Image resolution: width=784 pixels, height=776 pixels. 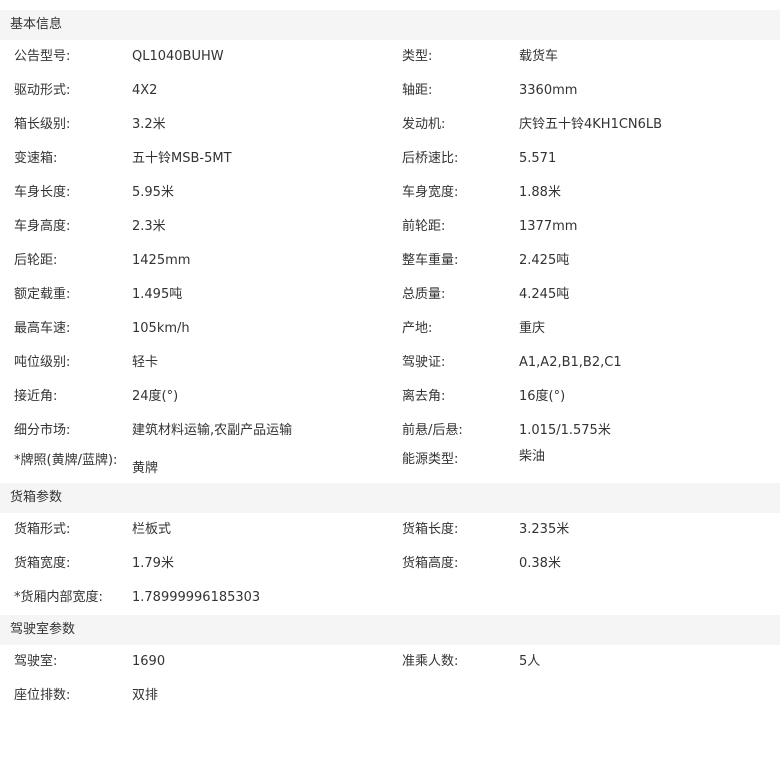 What do you see at coordinates (36, 260) in the screenshot?
I see `spec-label: 后轮距:` at bounding box center [36, 260].